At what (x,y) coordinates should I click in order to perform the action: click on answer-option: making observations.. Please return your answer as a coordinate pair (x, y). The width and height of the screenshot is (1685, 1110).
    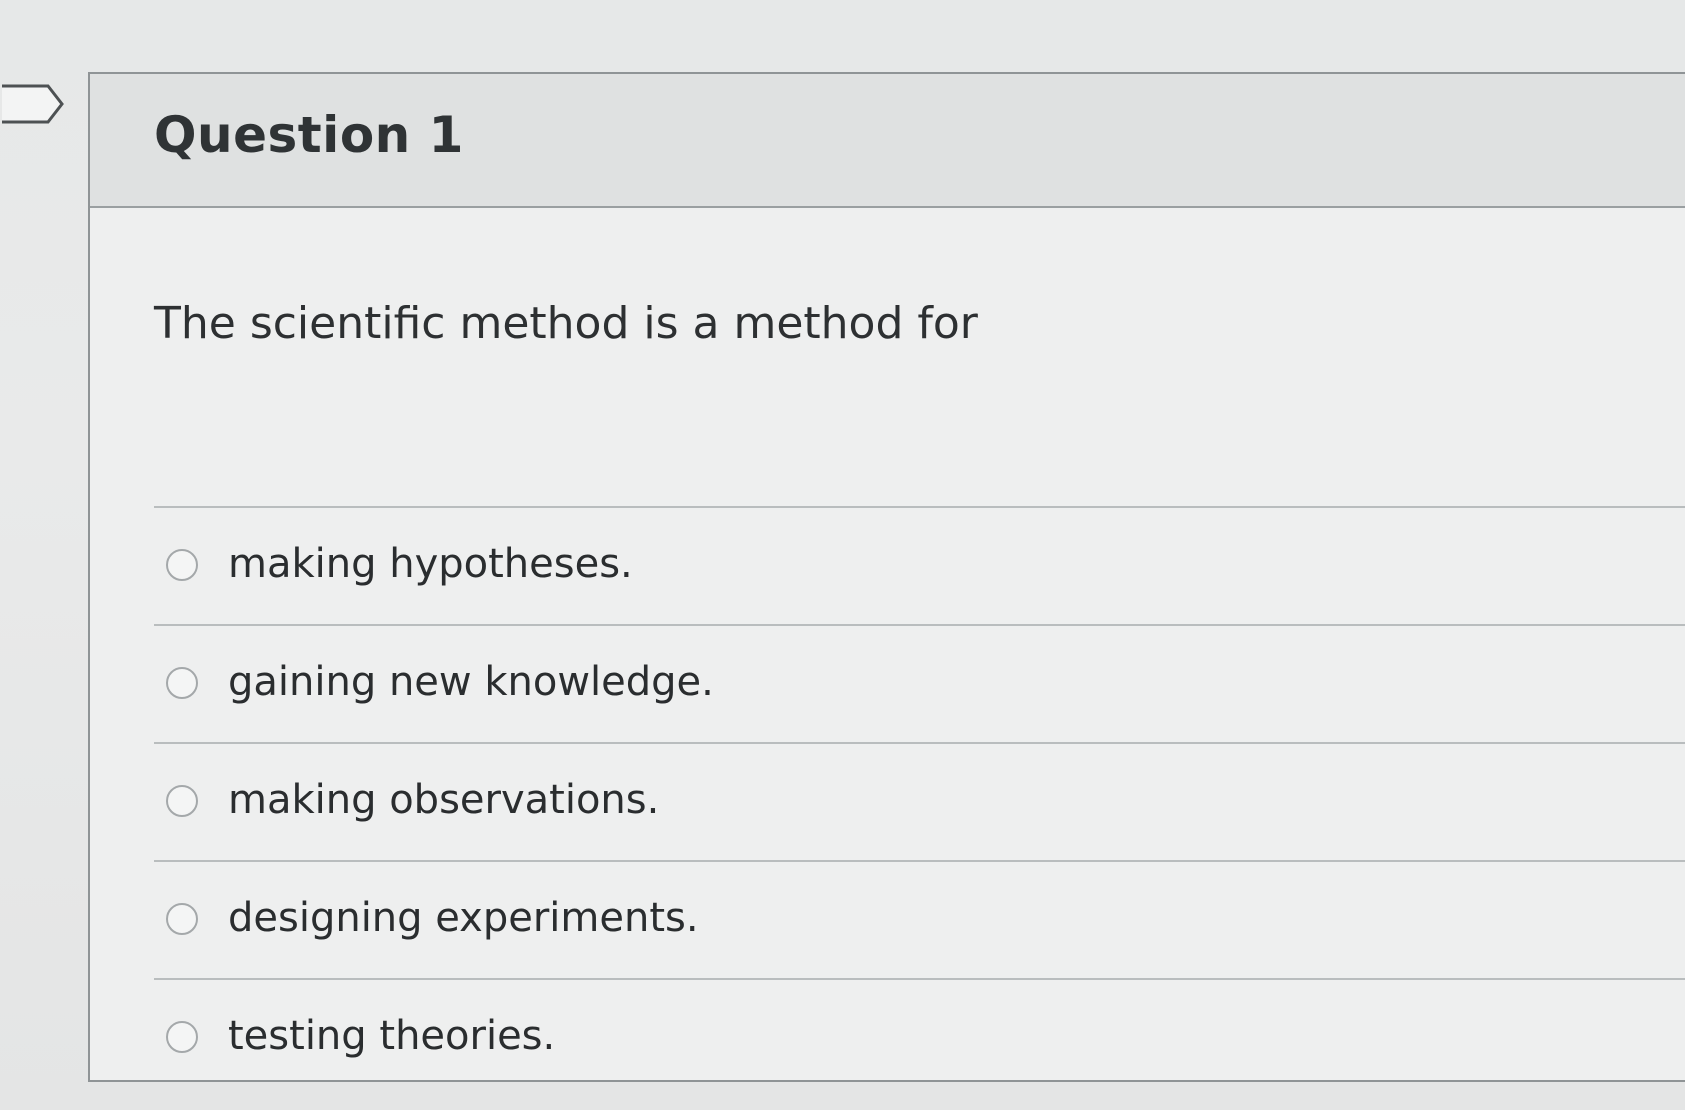
    Looking at the image, I should click on (919, 802).